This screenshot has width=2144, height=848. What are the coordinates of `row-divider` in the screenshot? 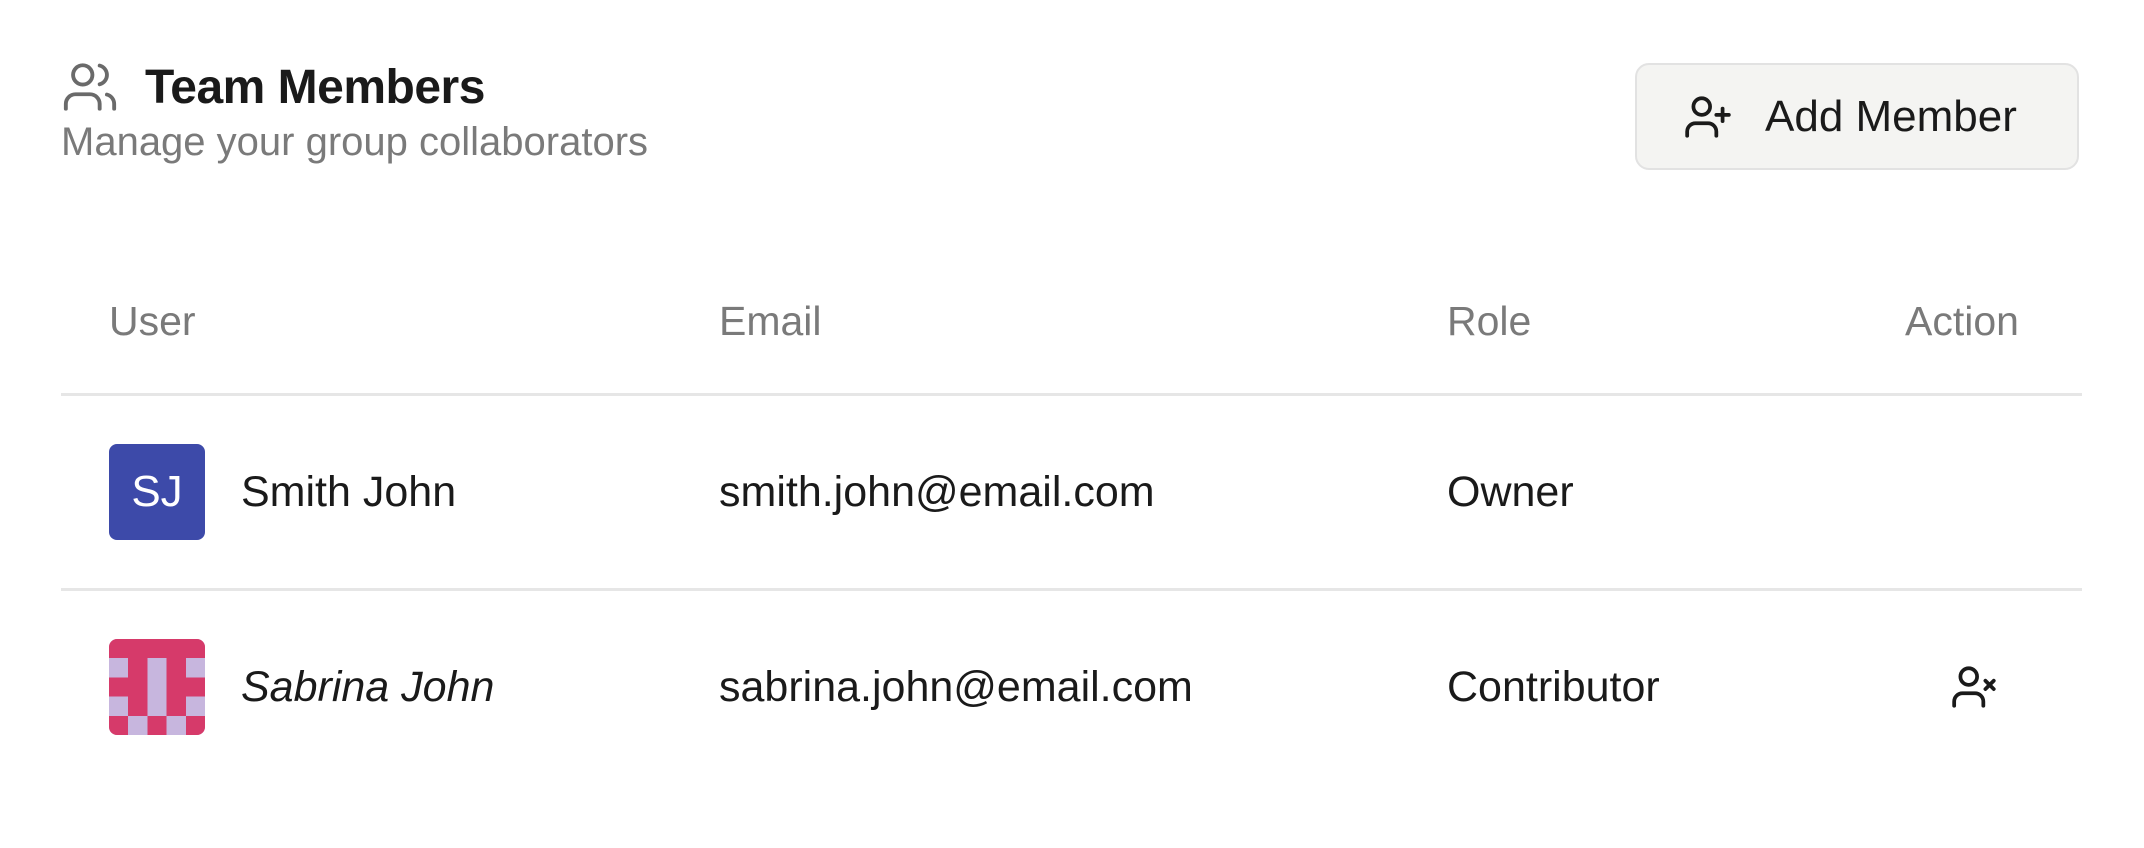 It's located at (1071, 589).